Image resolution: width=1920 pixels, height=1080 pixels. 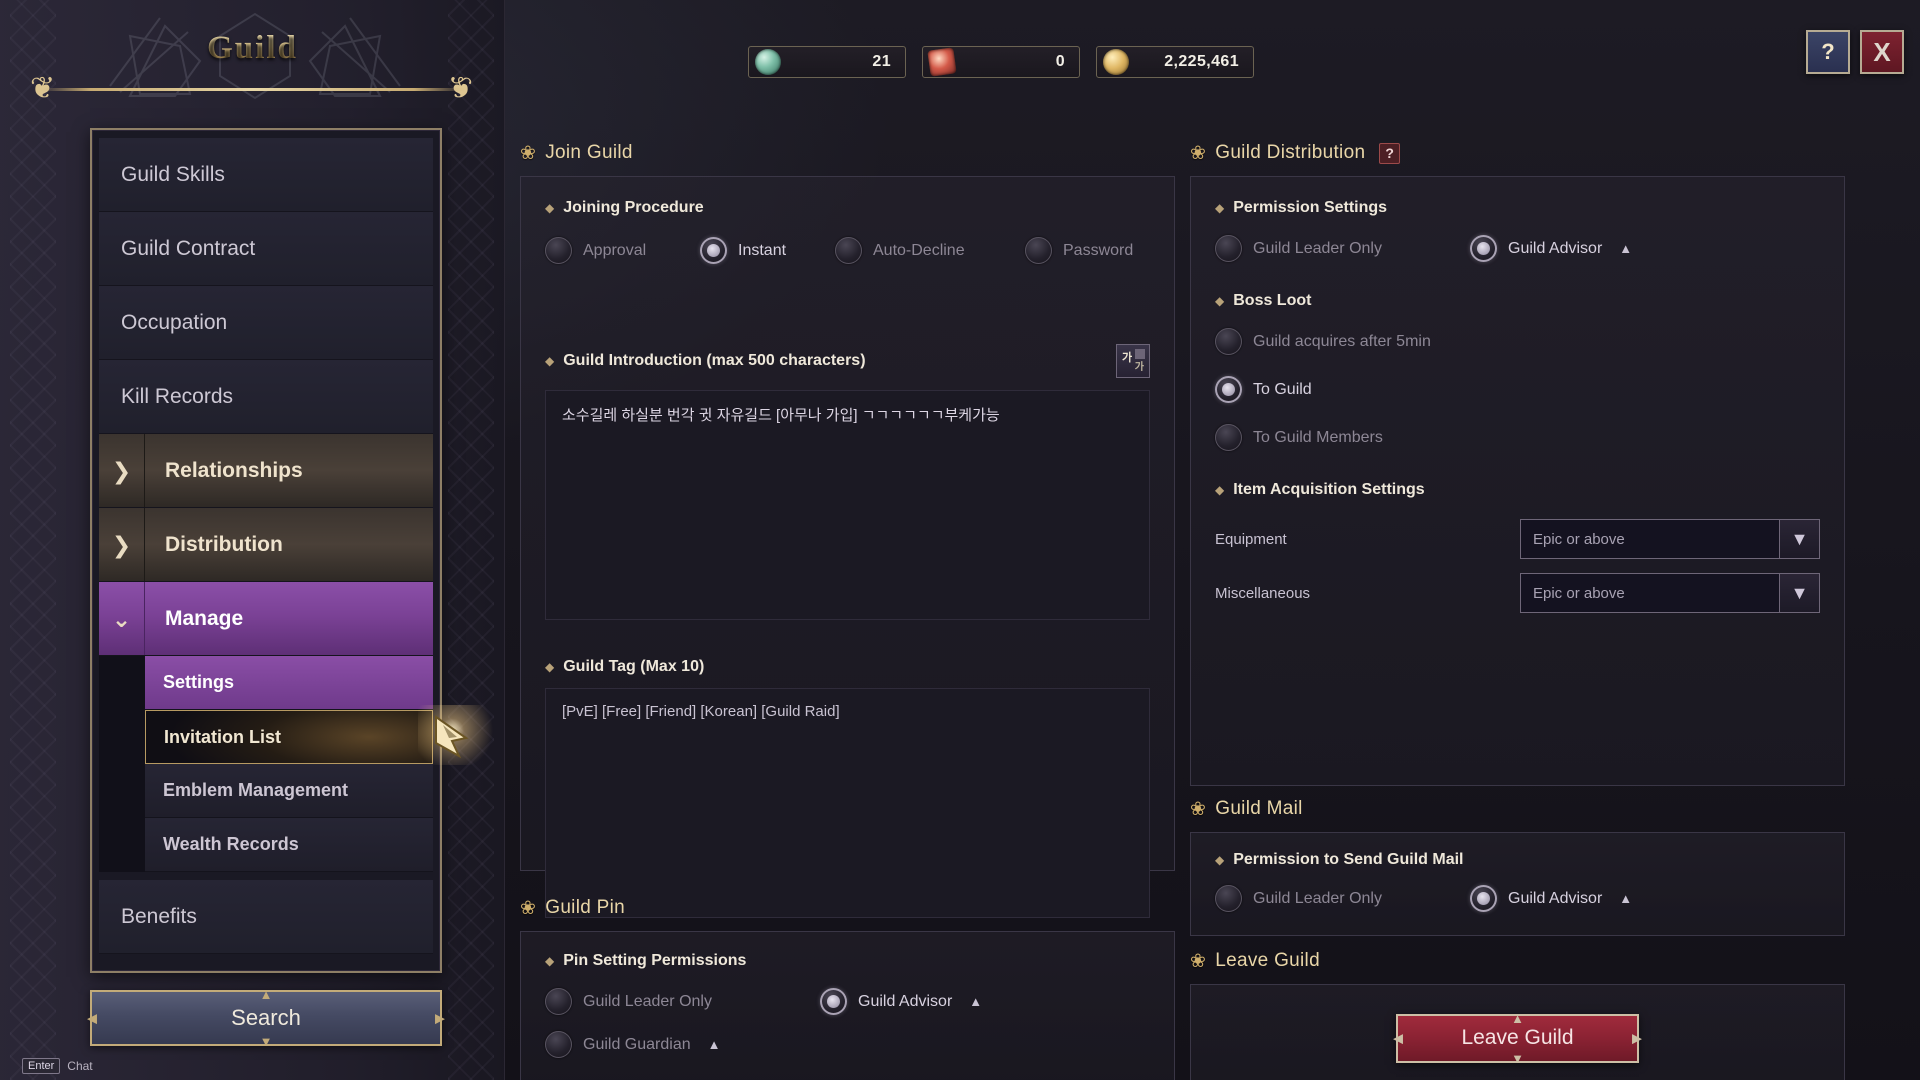 What do you see at coordinates (1133, 361) in the screenshot?
I see `language-toggle-button: 가 가` at bounding box center [1133, 361].